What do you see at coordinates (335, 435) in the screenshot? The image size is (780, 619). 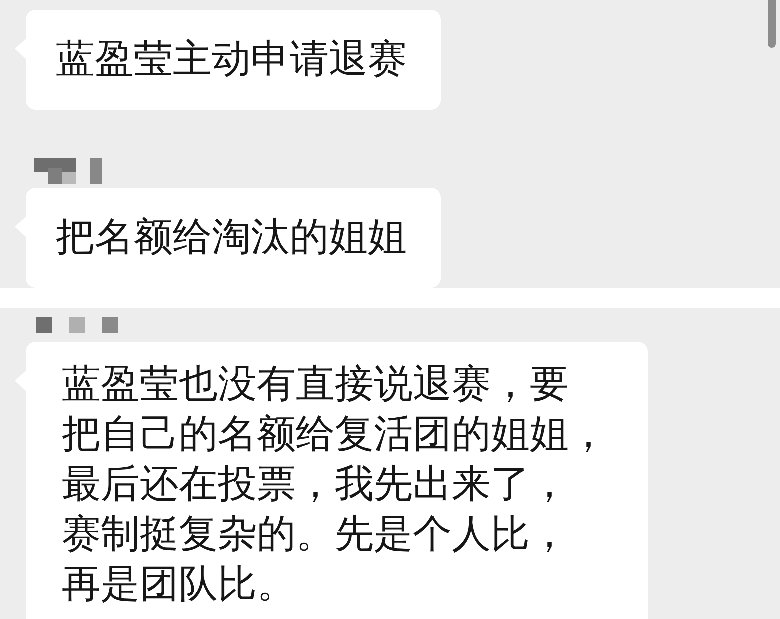 I see `message-text: 把自己的名额给复活团的姐姐，` at bounding box center [335, 435].